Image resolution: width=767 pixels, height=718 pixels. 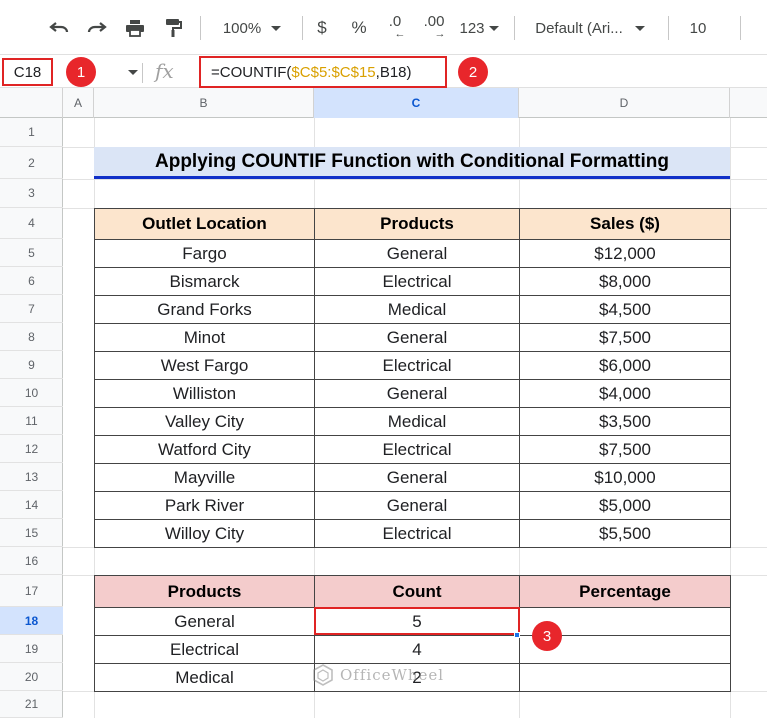 I want to click on cell: $5,500, so click(x=625, y=533).